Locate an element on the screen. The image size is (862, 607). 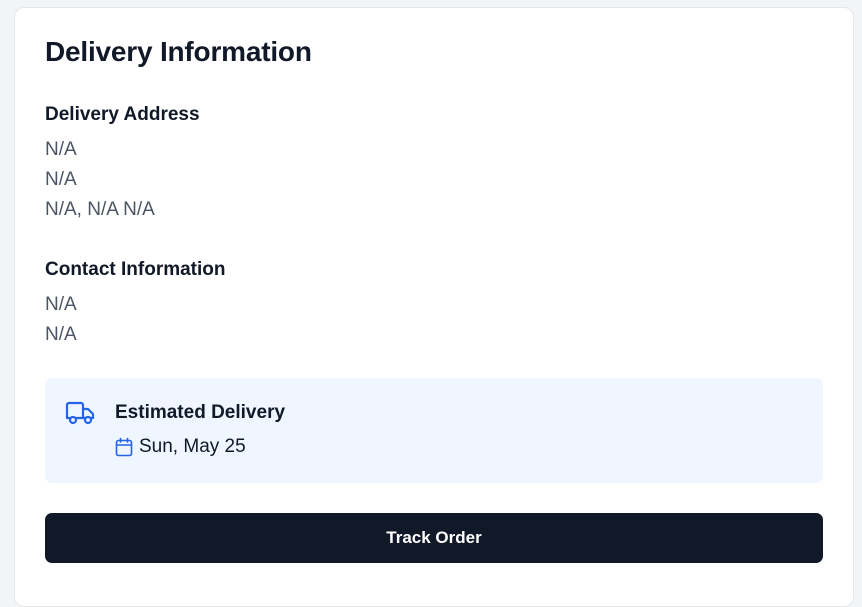
estimated-delivery-date-row: Sun, May 25 is located at coordinates (180, 447).